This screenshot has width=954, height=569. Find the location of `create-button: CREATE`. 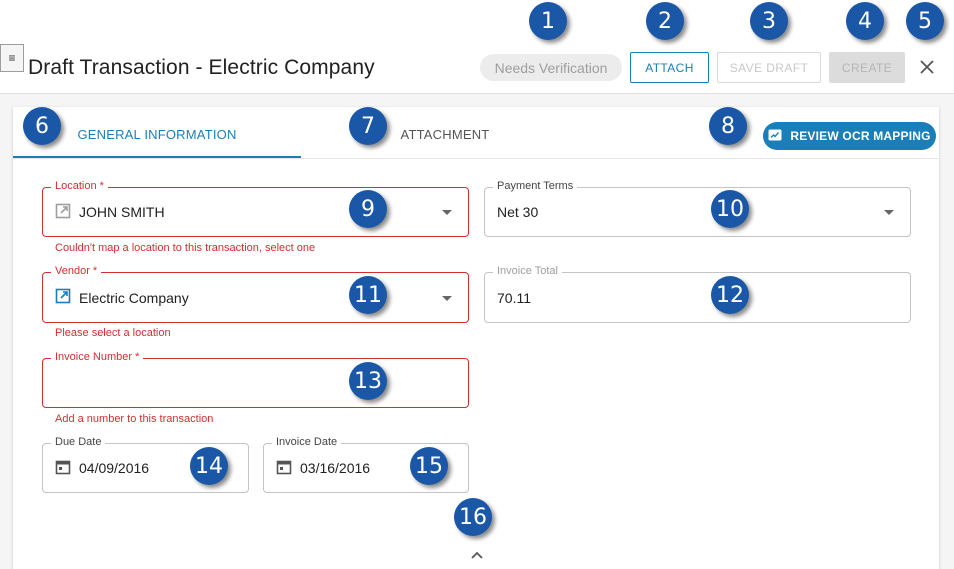

create-button: CREATE is located at coordinates (867, 67).